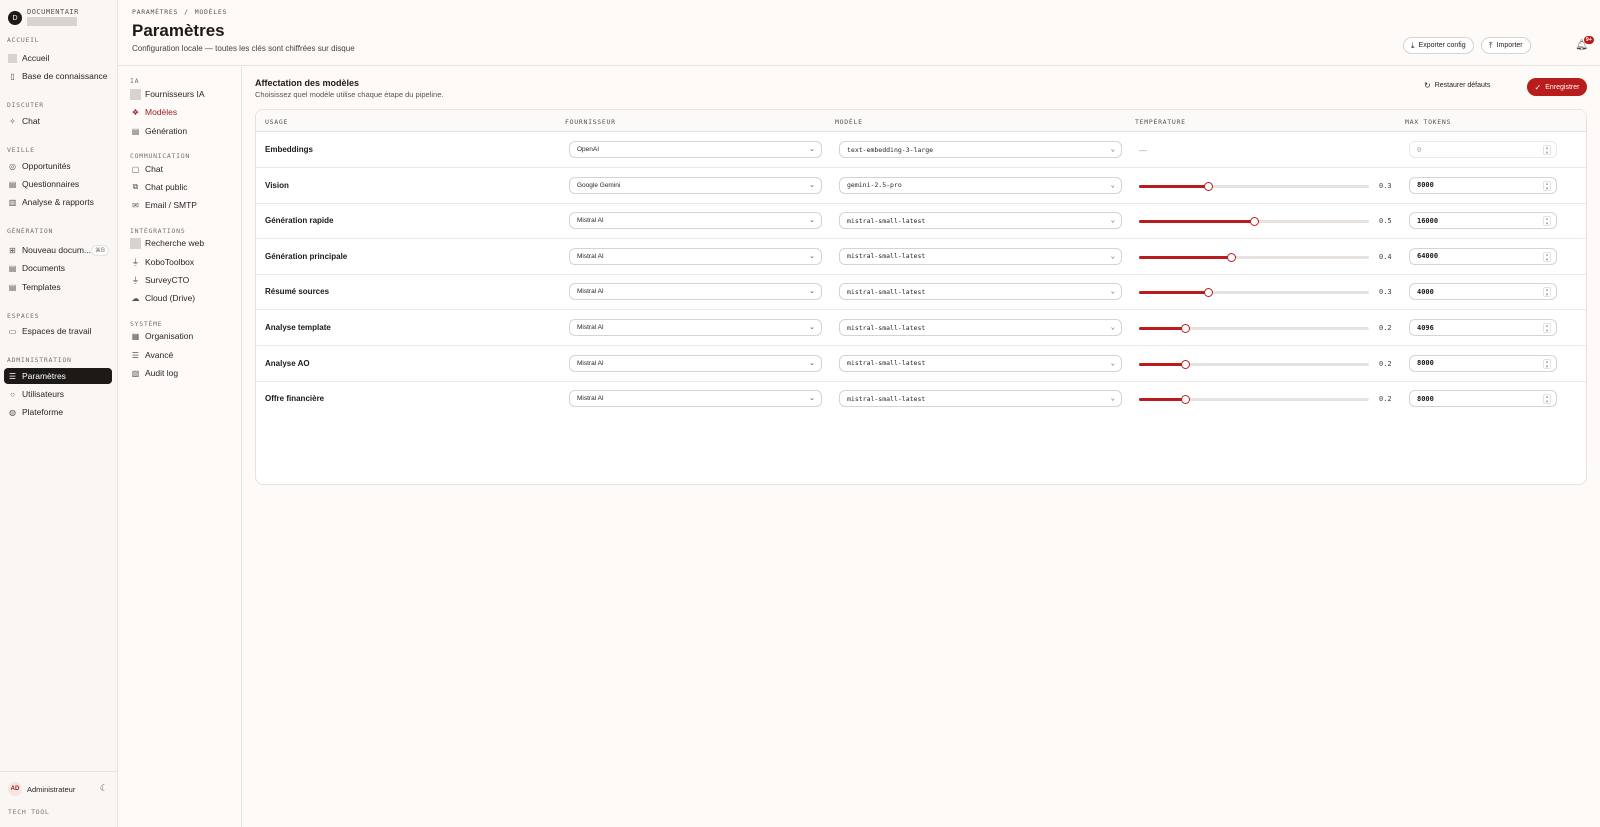  What do you see at coordinates (58, 184) in the screenshot?
I see `sidebar-item-questionnaires: ▤ Questionnaires` at bounding box center [58, 184].